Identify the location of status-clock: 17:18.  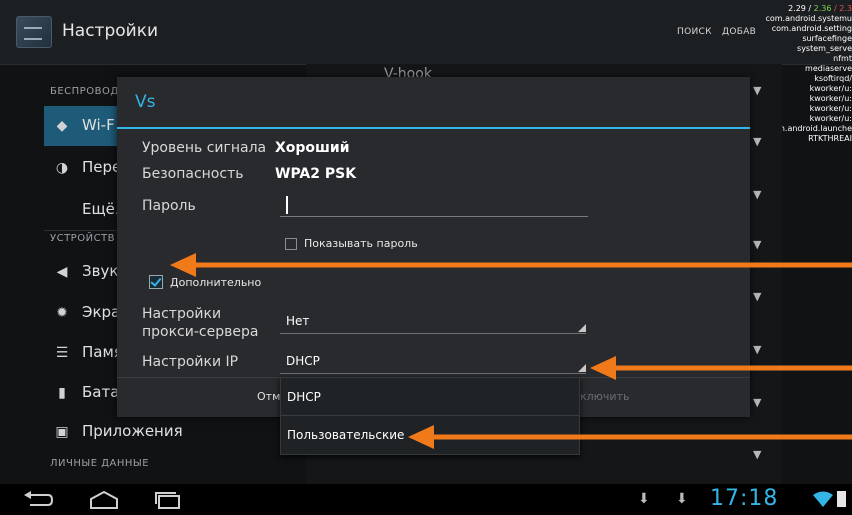
(744, 498).